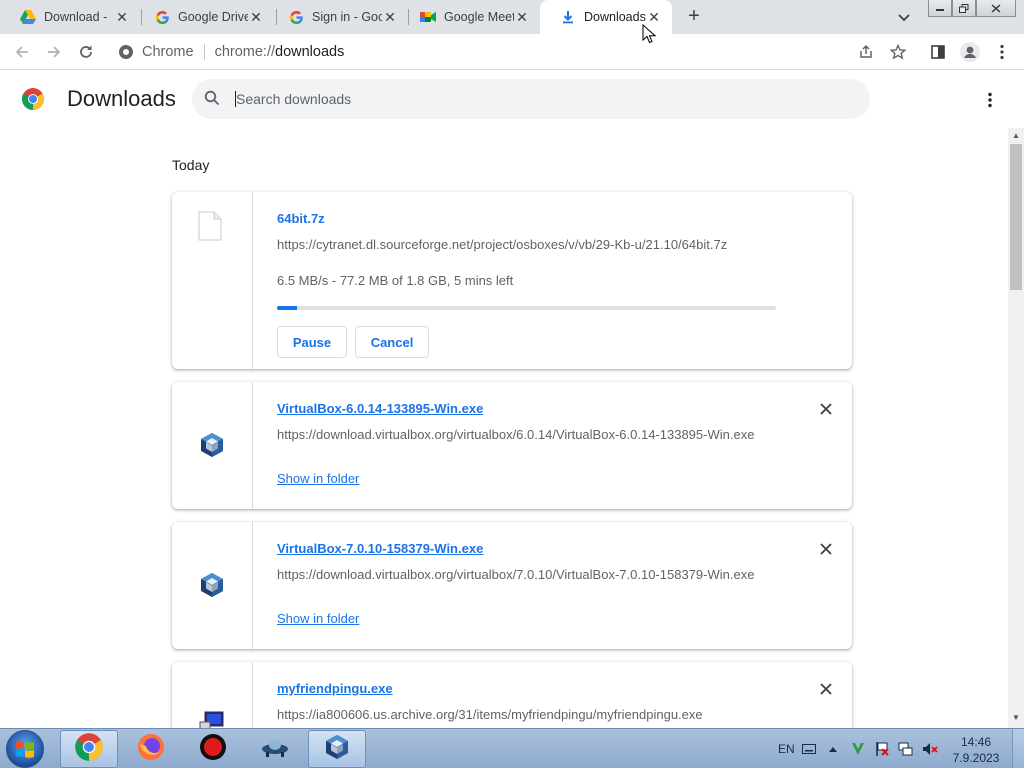  What do you see at coordinates (809, 748) in the screenshot?
I see `keyboard-icon` at bounding box center [809, 748].